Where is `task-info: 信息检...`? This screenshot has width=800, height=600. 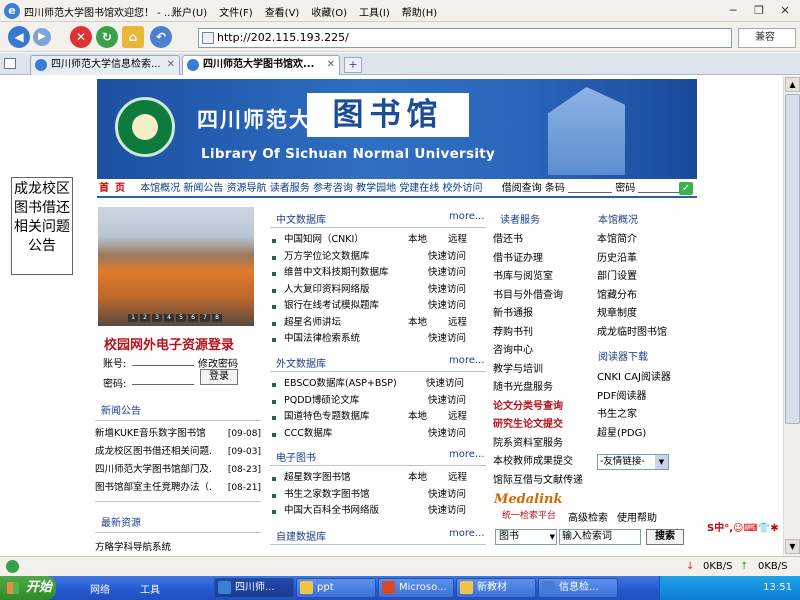 task-info: 信息检... is located at coordinates (578, 588).